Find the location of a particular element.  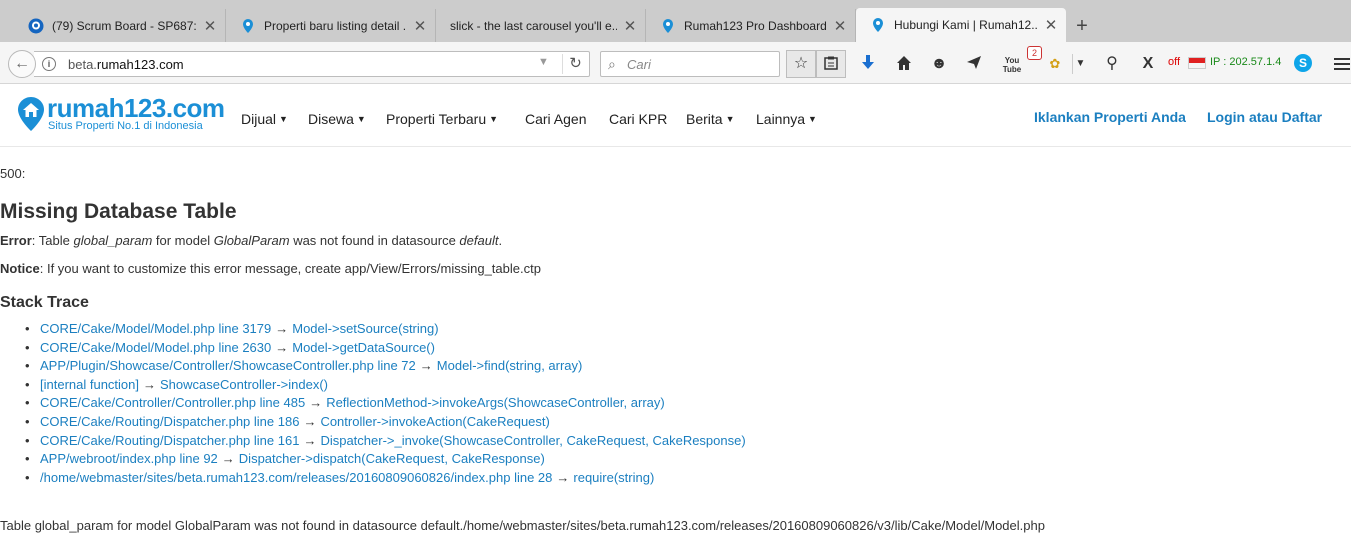

search-input: ⌕ Cari is located at coordinates (690, 64).